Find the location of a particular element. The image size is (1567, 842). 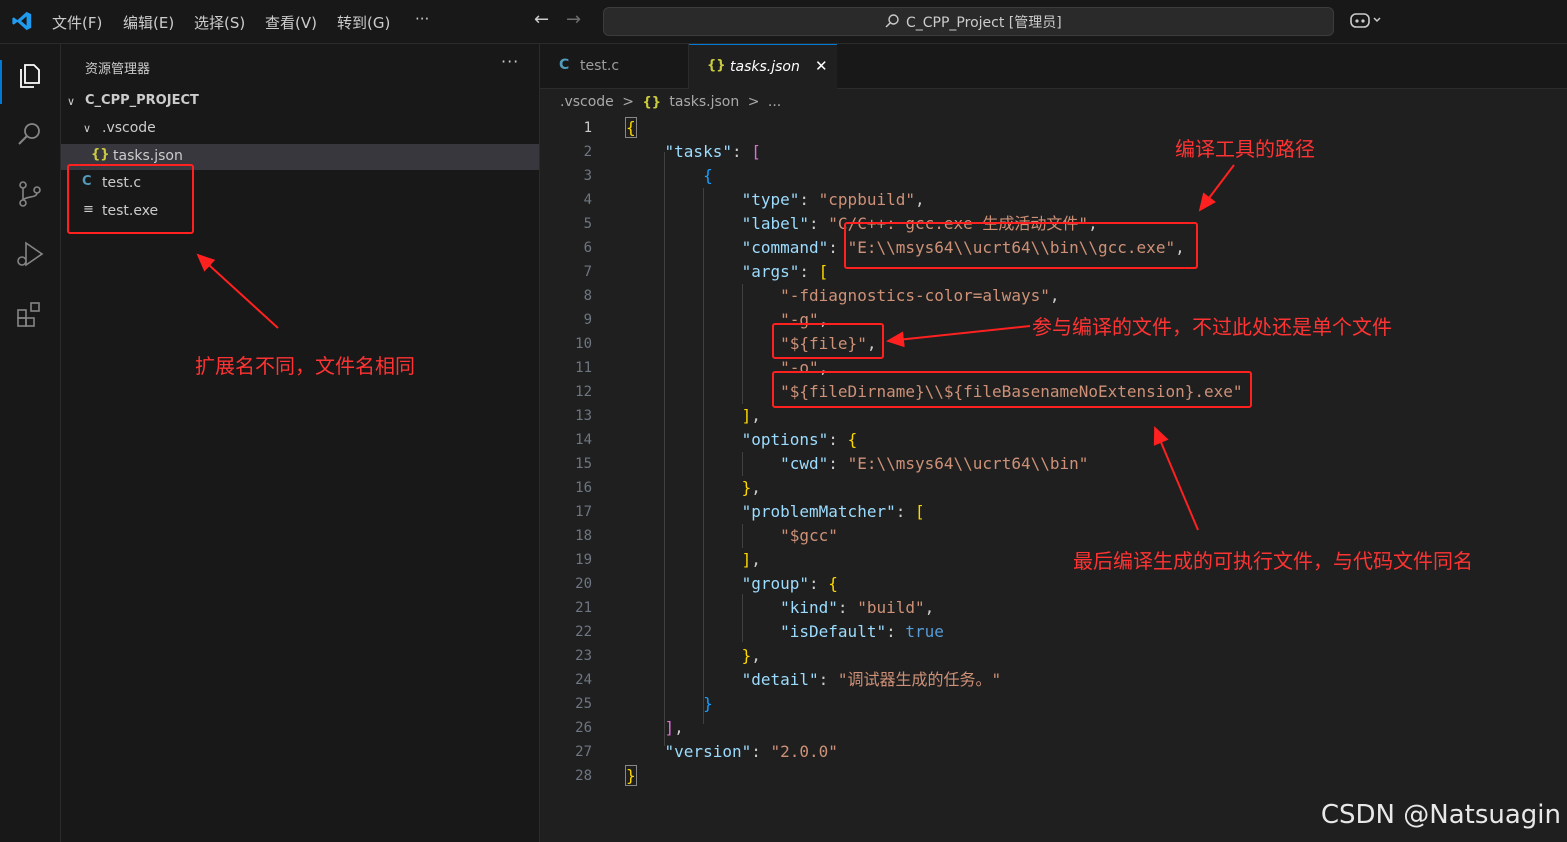

annotation-input-file: 参与编译的文件，不过此处还是单个文件 is located at coordinates (1212, 327).